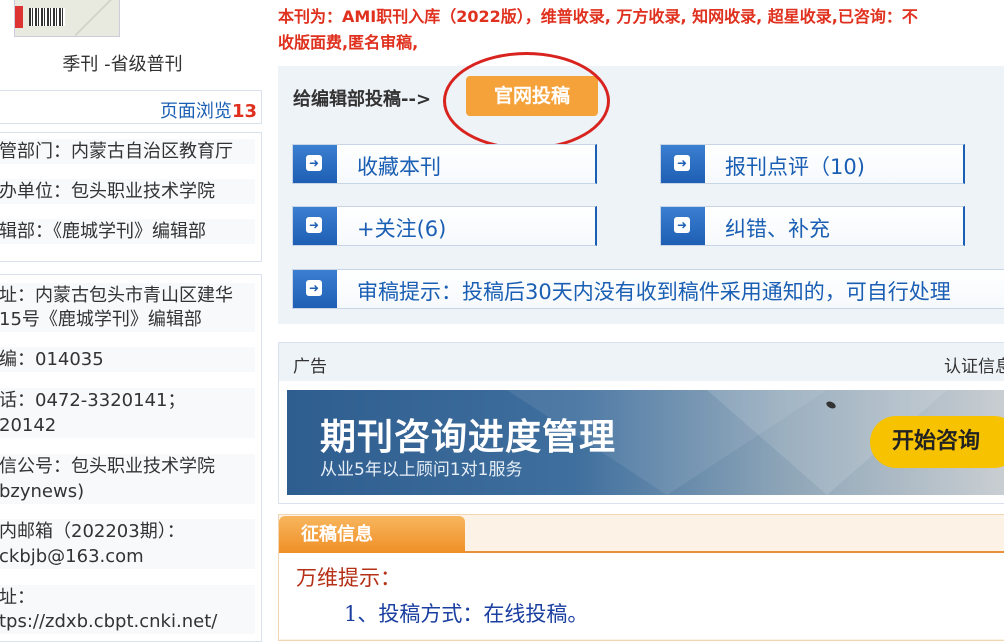 This screenshot has width=1004, height=642. Describe the element at coordinates (127, 597) in the screenshot. I see `info-website-line1: 址：` at that location.